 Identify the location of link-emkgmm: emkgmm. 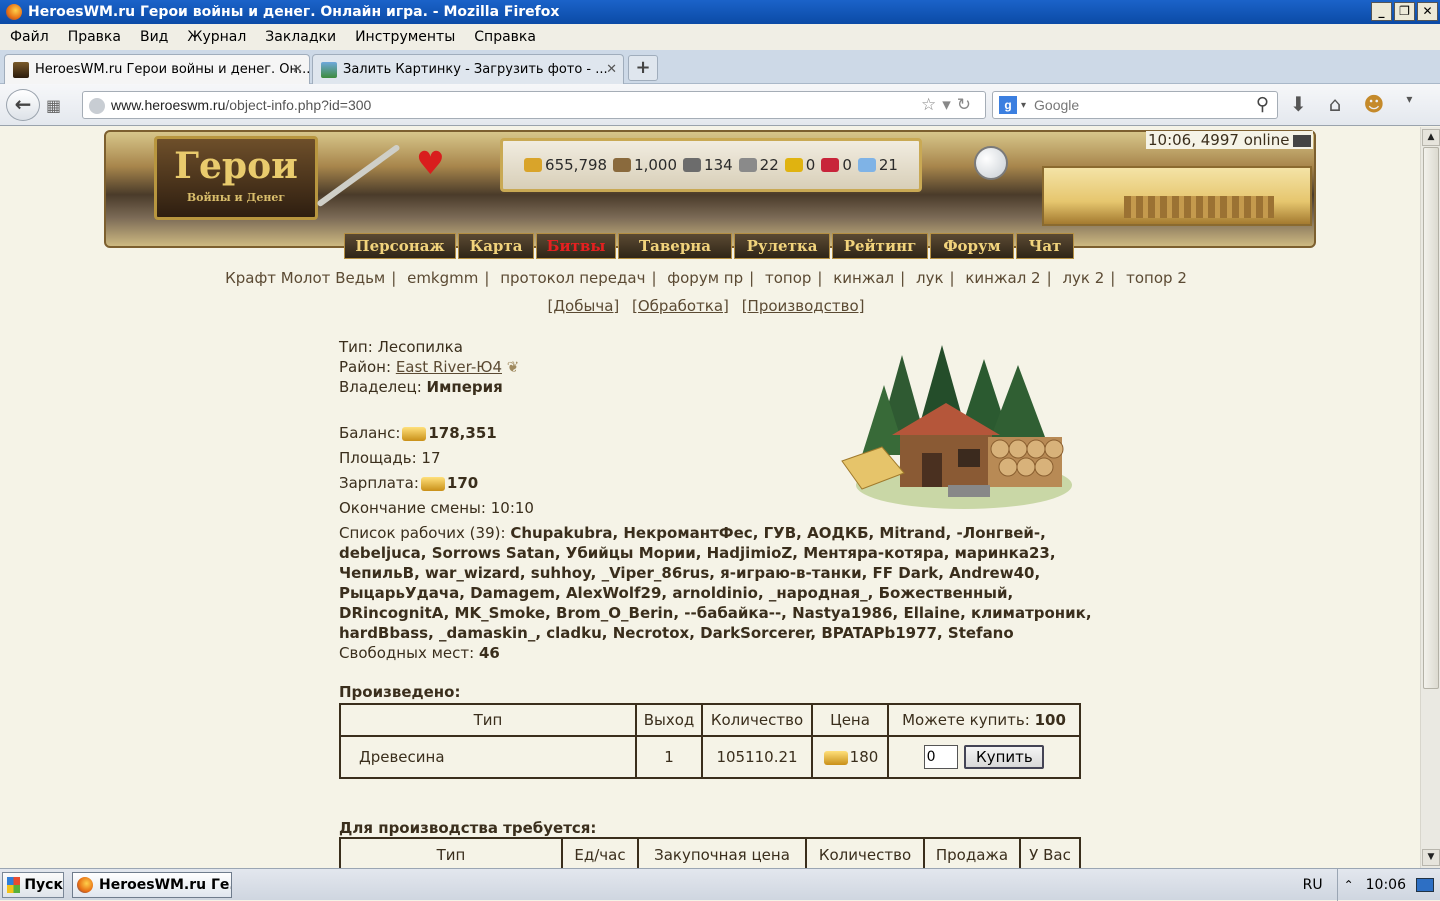
(442, 278).